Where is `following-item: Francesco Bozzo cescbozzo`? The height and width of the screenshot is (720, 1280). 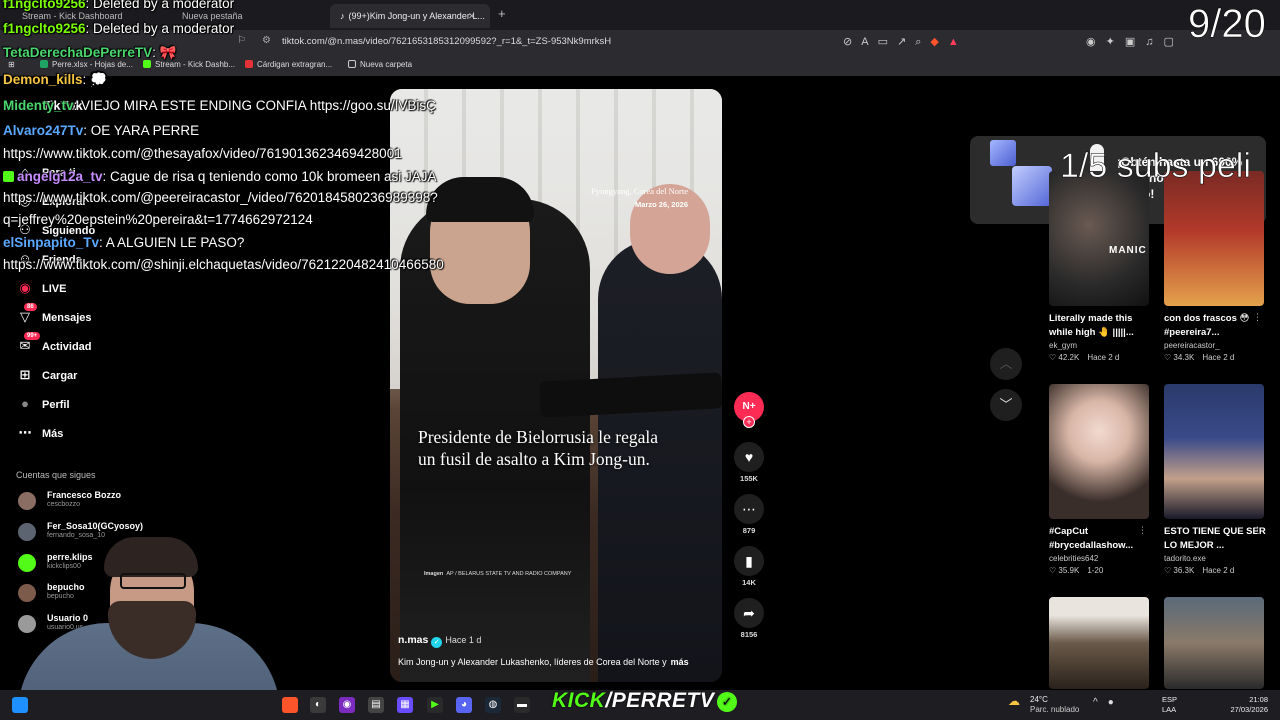 following-item: Francesco Bozzo cescbozzo is located at coordinates (118, 502).